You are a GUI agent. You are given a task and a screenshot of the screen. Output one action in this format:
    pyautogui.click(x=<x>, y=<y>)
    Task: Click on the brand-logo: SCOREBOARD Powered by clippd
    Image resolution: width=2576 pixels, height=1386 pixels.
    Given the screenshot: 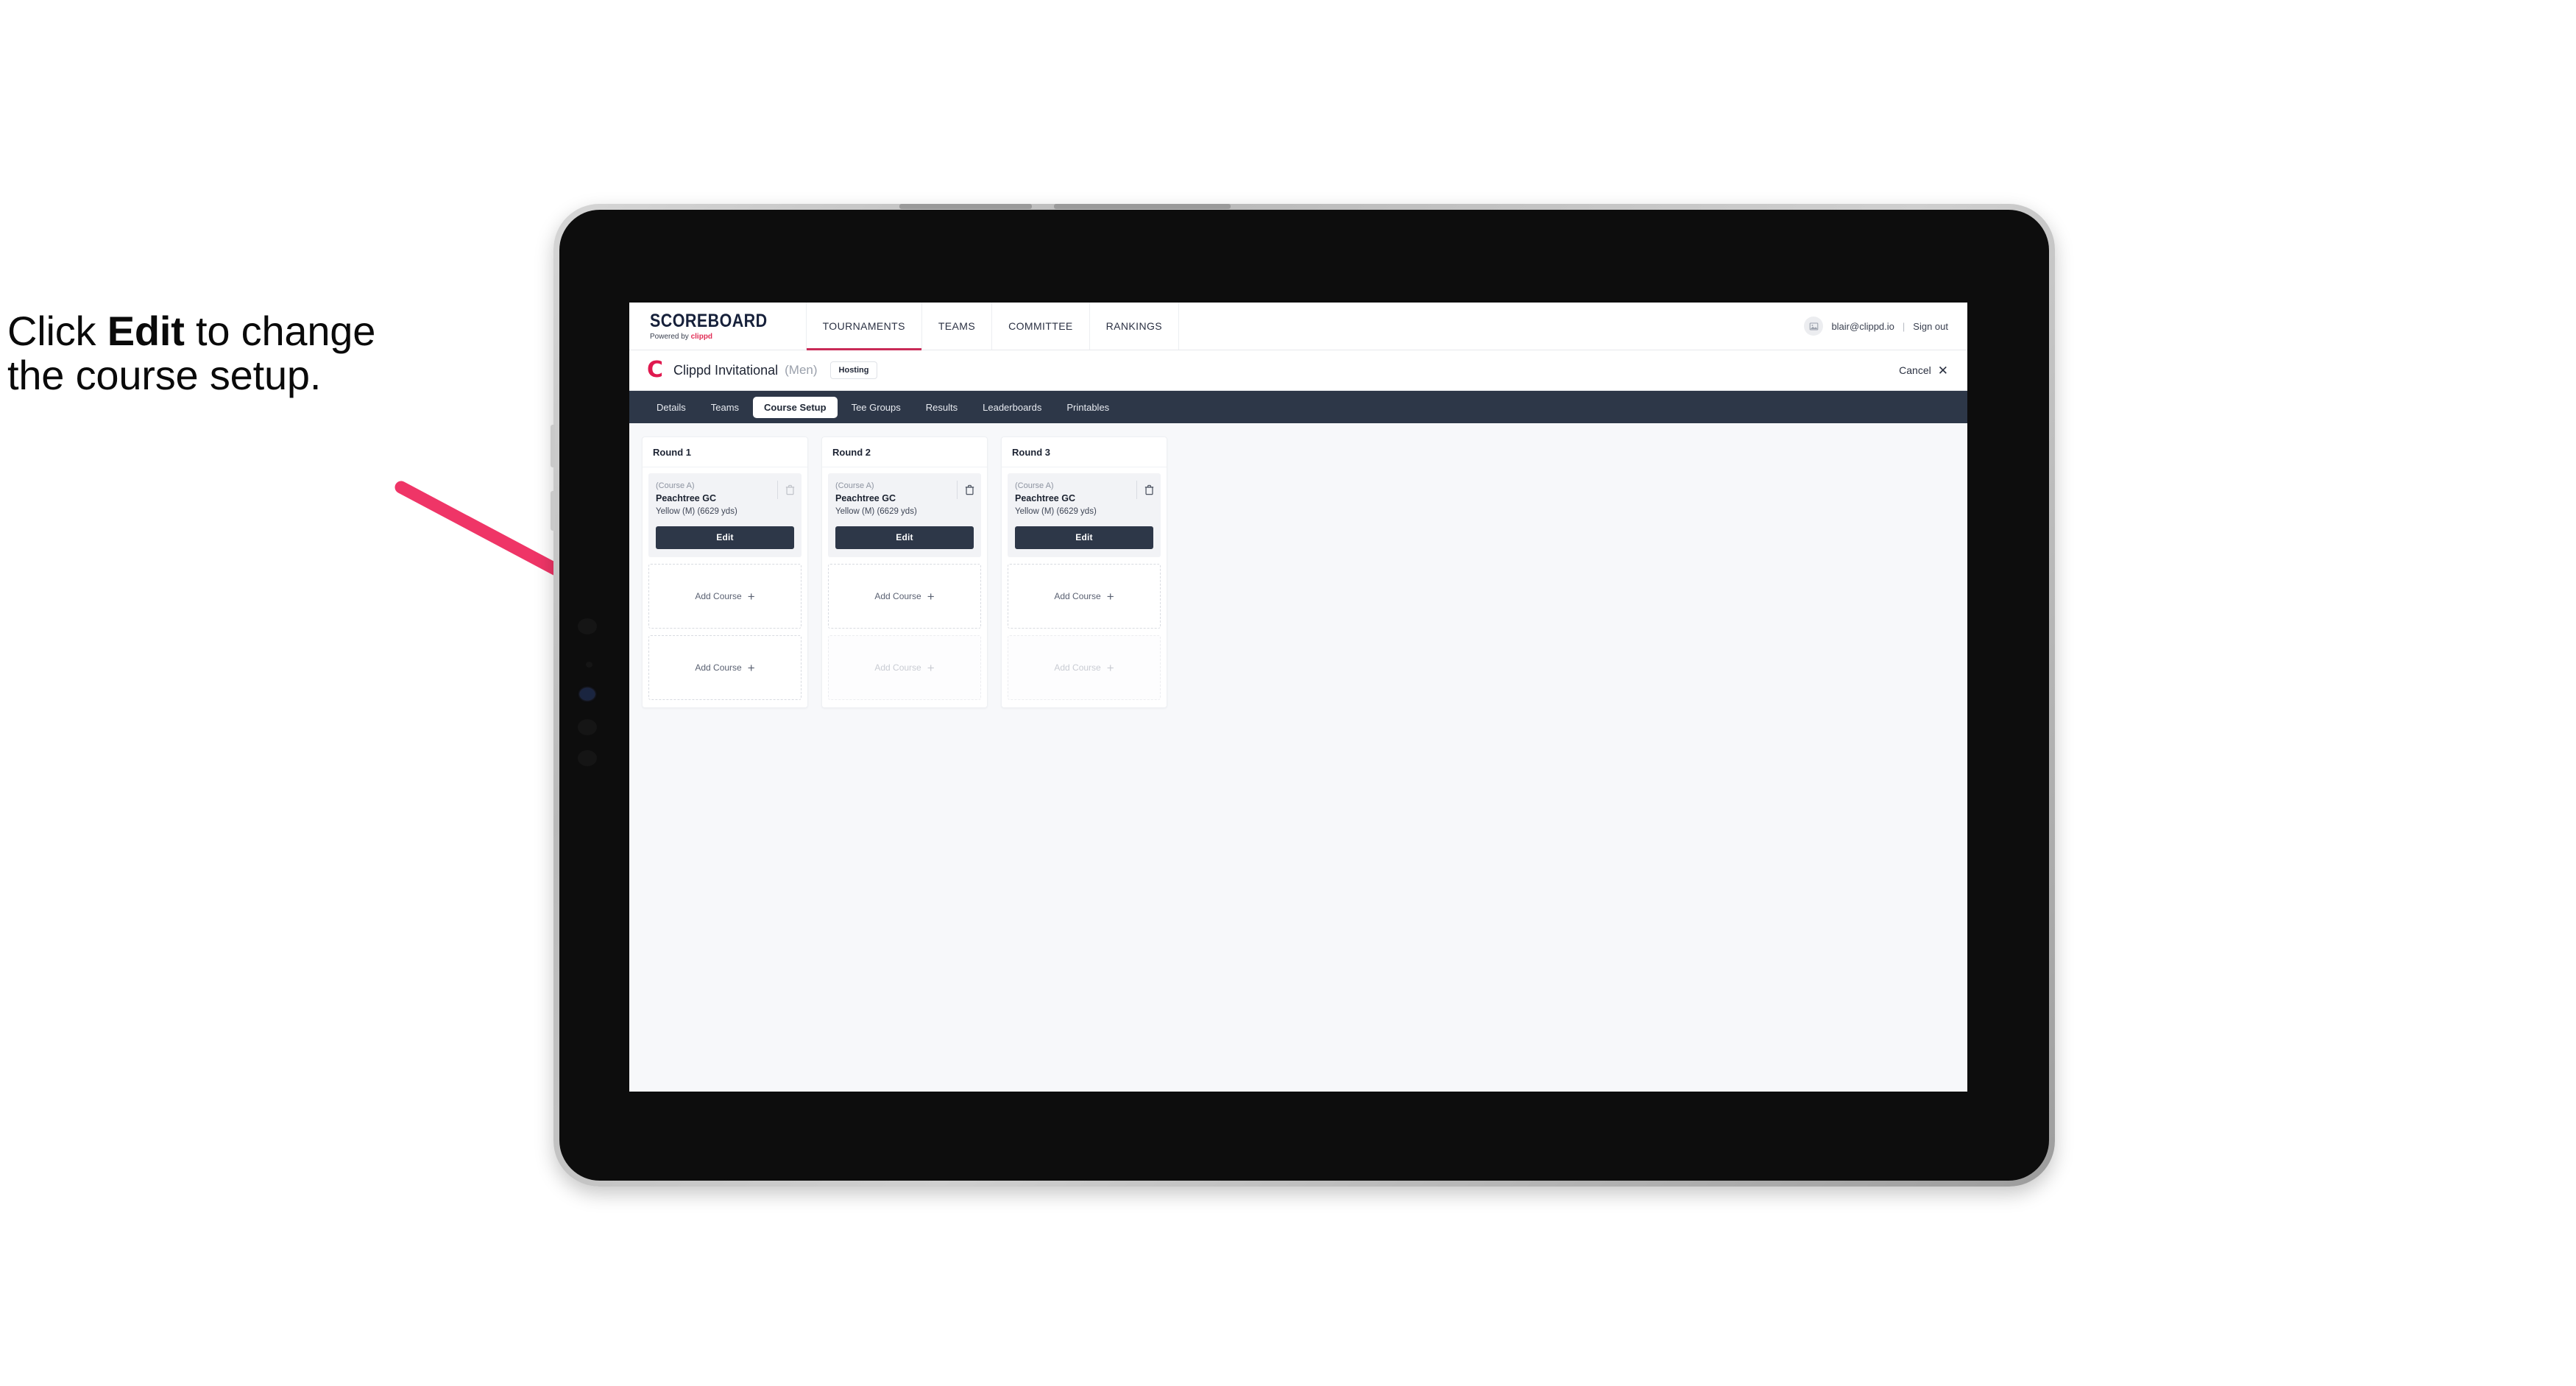 What is the action you would take?
    pyautogui.click(x=718, y=326)
    